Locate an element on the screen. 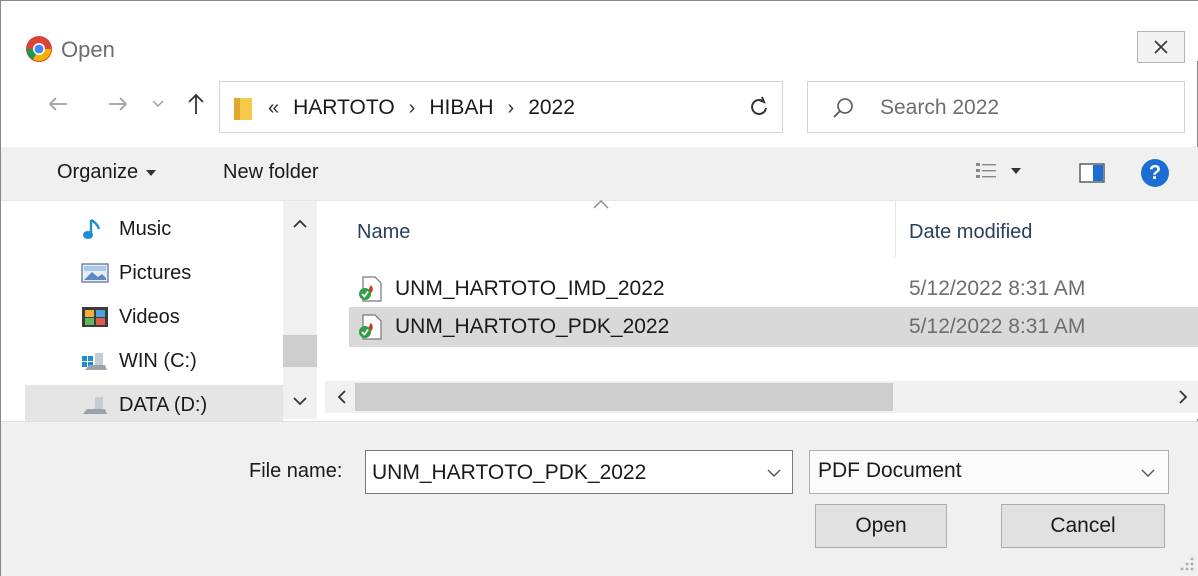 This screenshot has height=576, width=1198. column-name: Name is located at coordinates (383, 232).